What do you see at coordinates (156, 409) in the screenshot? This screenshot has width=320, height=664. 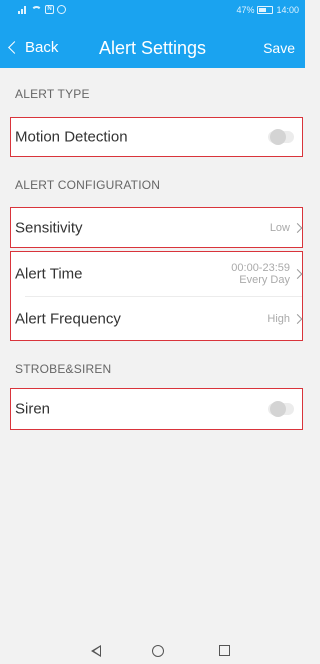 I see `siren-row: Siren` at bounding box center [156, 409].